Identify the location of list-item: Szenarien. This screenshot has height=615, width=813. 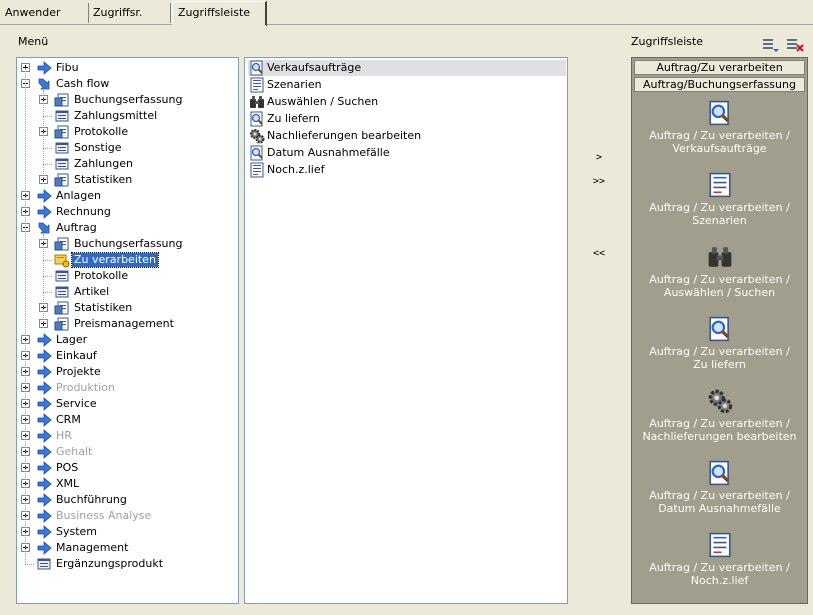
(407, 85).